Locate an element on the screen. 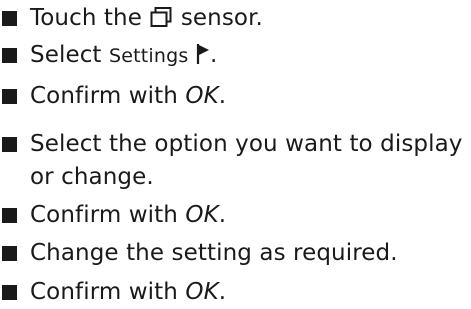 The width and height of the screenshot is (471, 309). list-item: Select Settings . is located at coordinates (235, 57).